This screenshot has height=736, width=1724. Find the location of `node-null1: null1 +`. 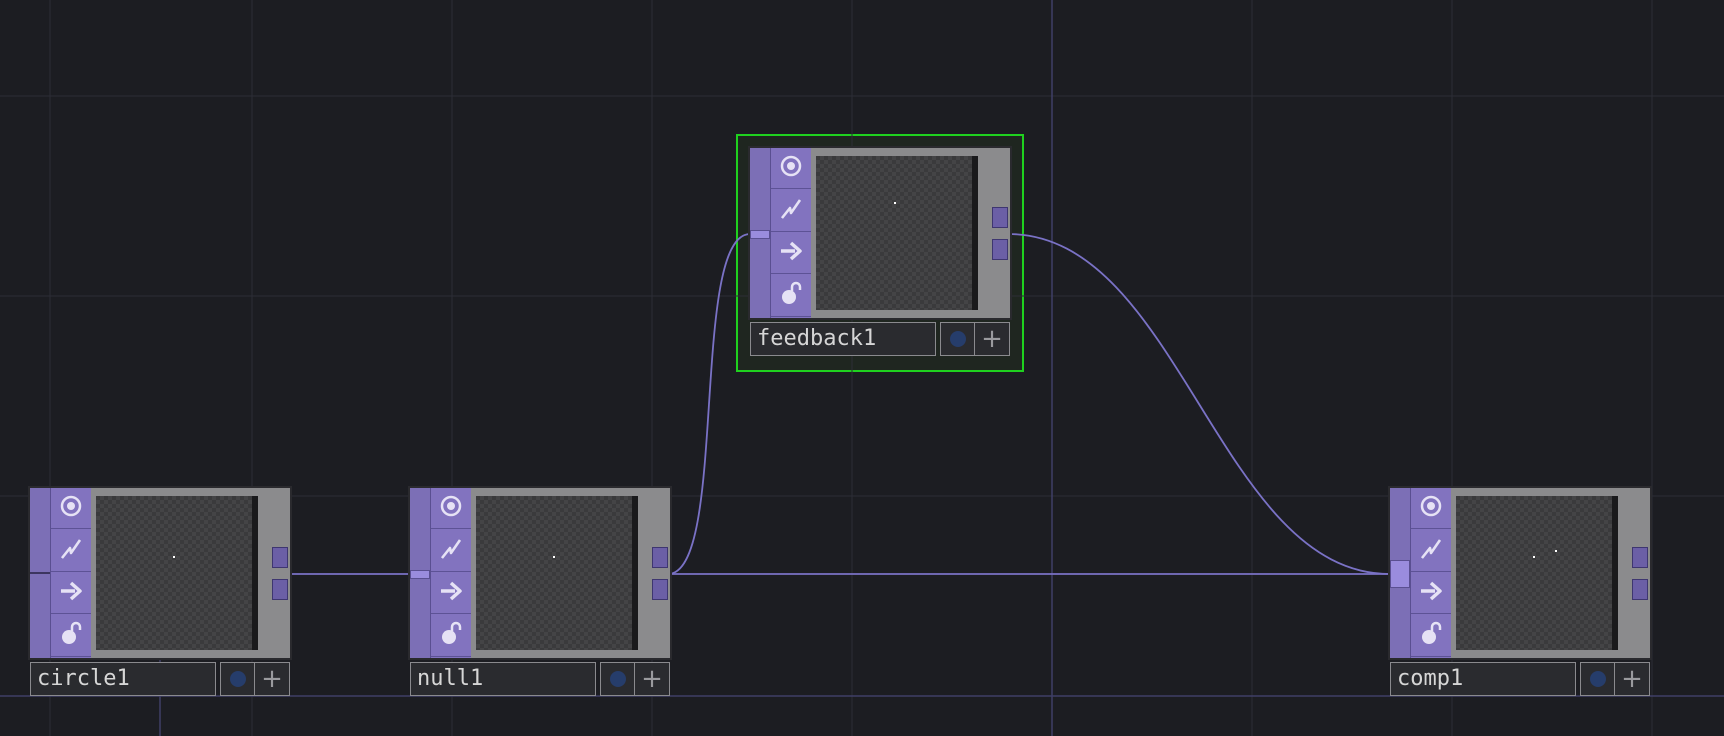

node-null1: null1 + is located at coordinates (540, 592).